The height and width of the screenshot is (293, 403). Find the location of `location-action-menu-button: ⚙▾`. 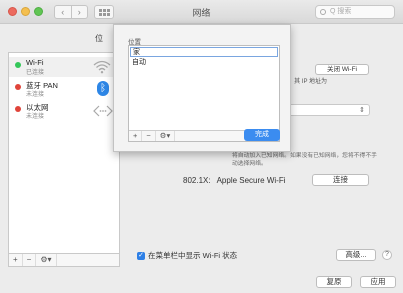

location-action-menu-button: ⚙▾ is located at coordinates (166, 136).